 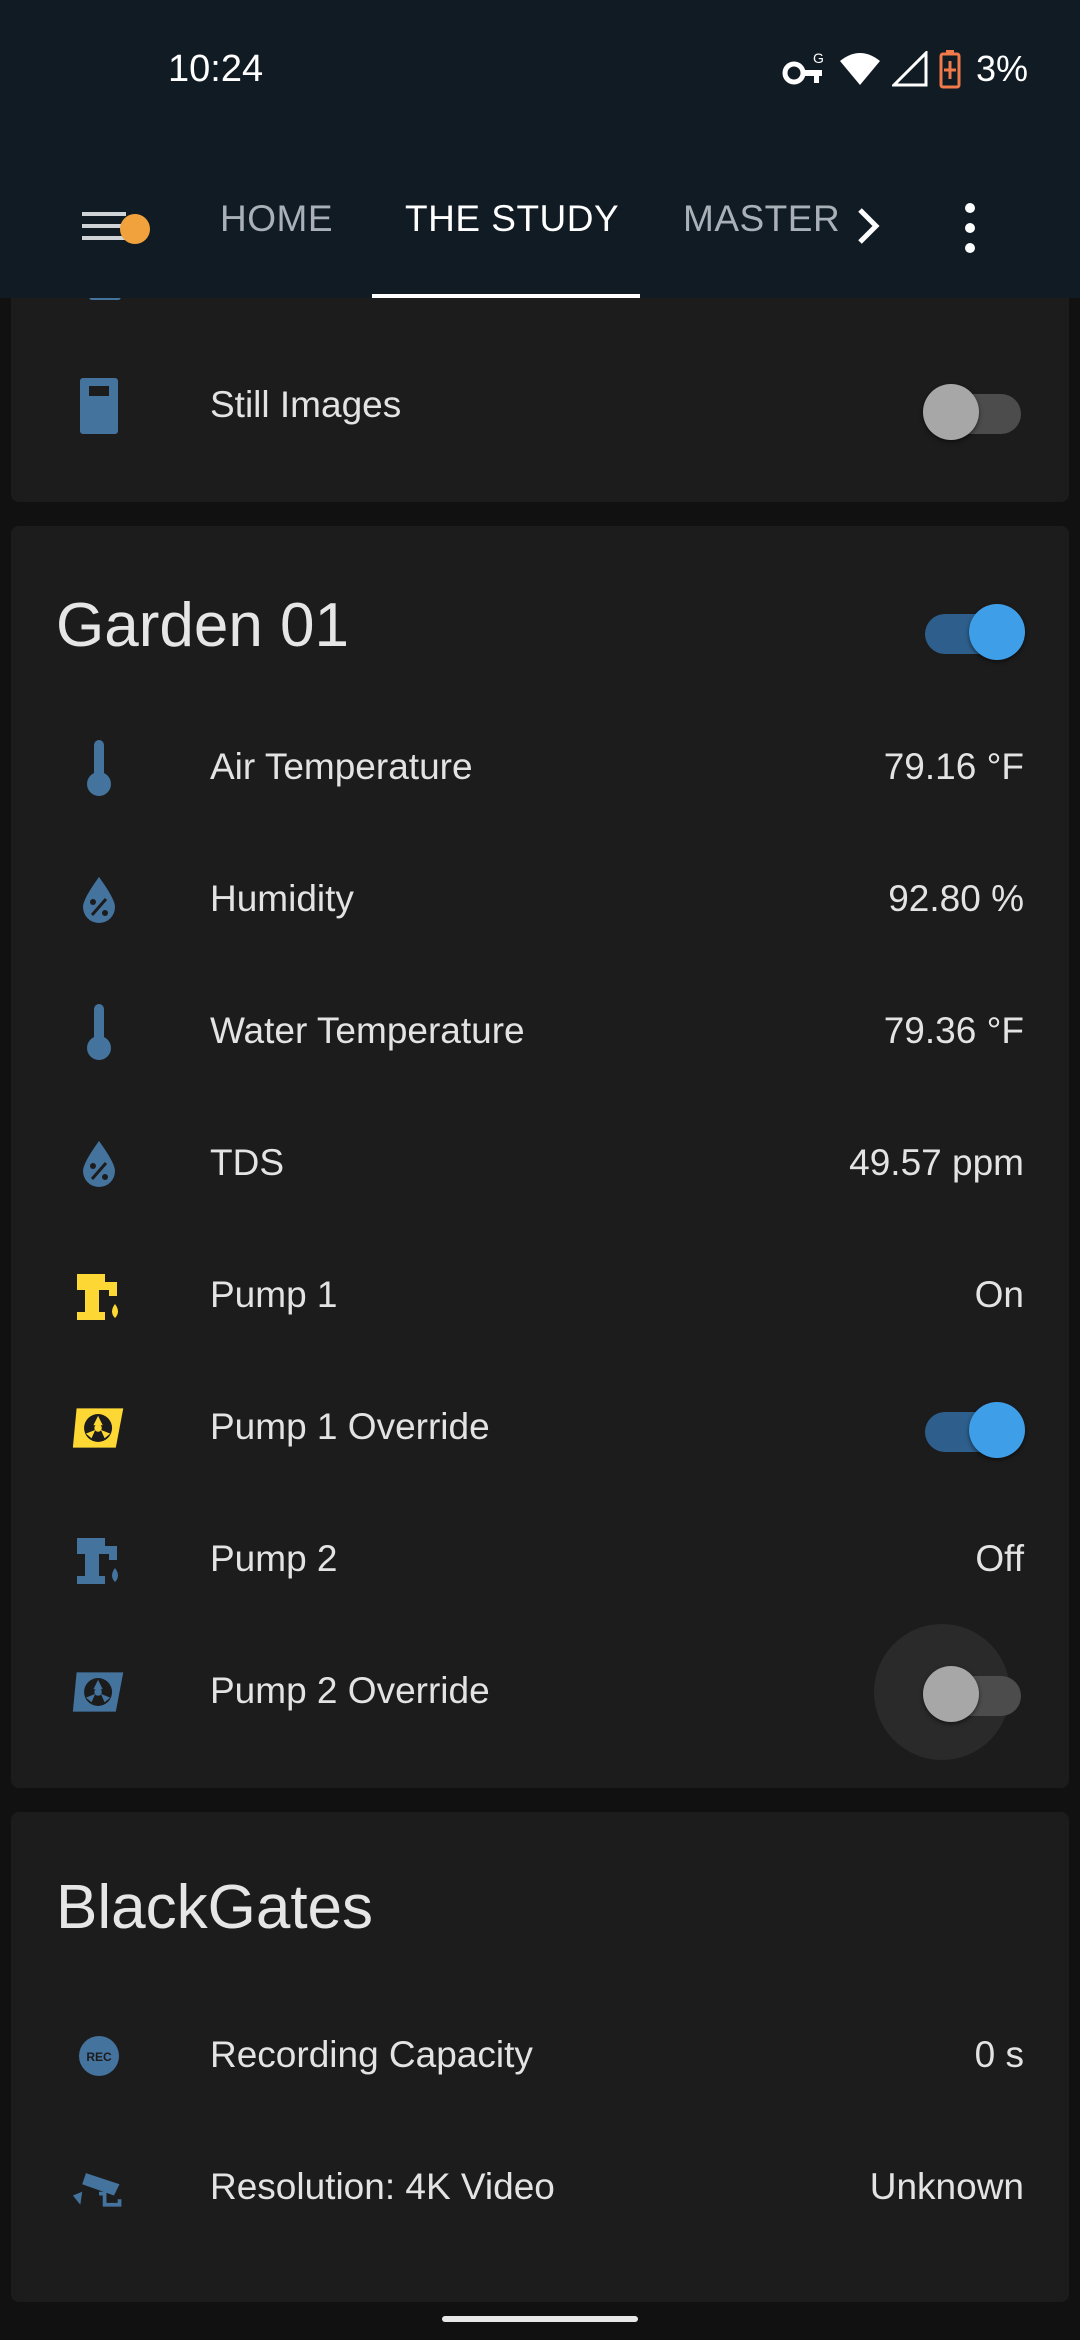 What do you see at coordinates (540, 1163) in the screenshot?
I see `list-item-tds: TDS 49.57 ppm` at bounding box center [540, 1163].